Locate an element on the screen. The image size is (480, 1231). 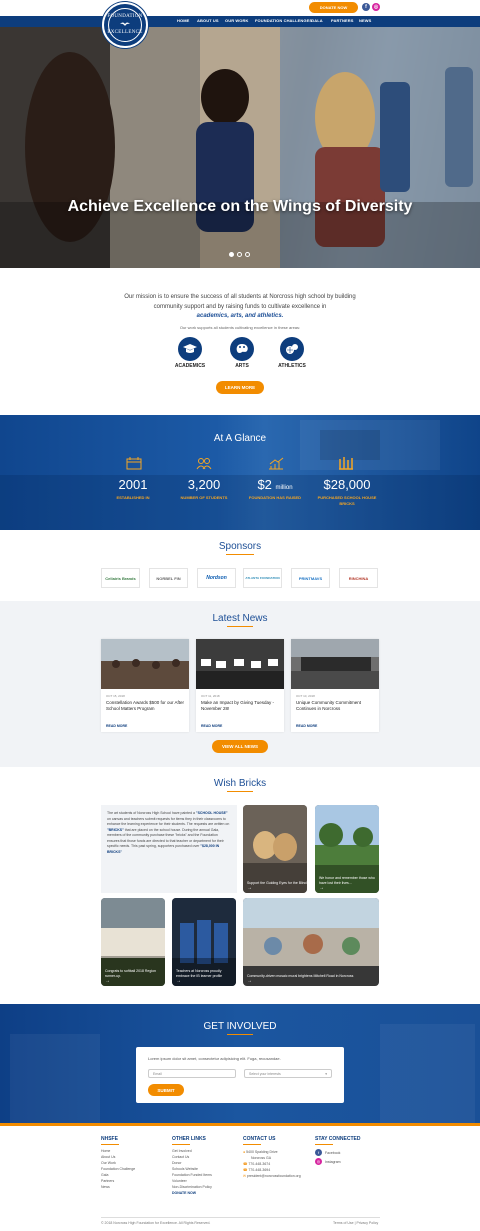
facebook-label: Facebook is located at coordinates (333, 1152).